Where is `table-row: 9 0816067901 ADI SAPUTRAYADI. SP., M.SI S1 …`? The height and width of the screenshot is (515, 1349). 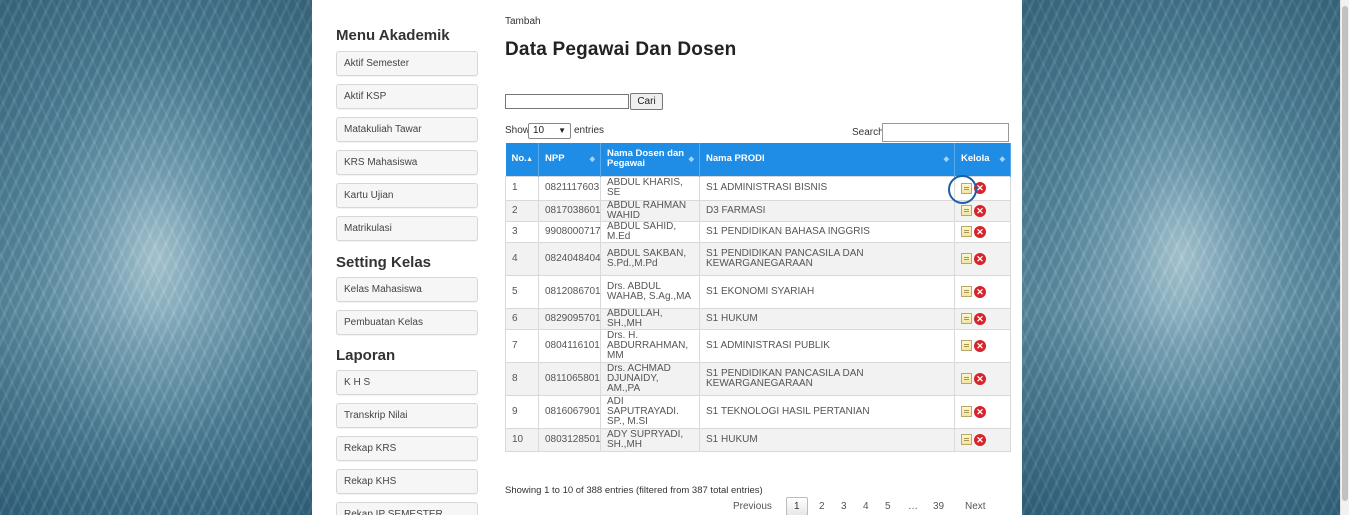 table-row: 9 0816067901 ADI SAPUTRAYADI. SP., M.SI S1 … is located at coordinates (758, 411).